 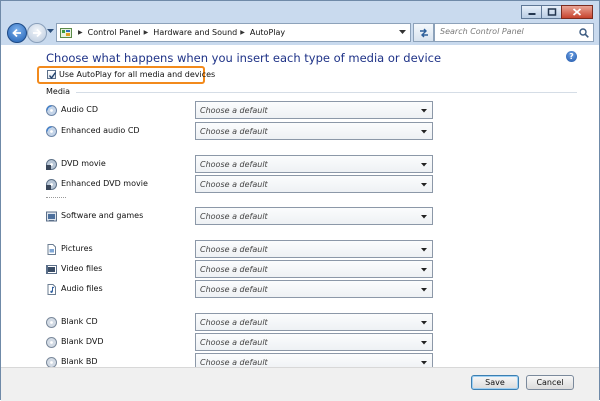 I want to click on media-row-enhanced-audio-cd: Enhanced audio CD Choose a default, so click(x=241, y=131).